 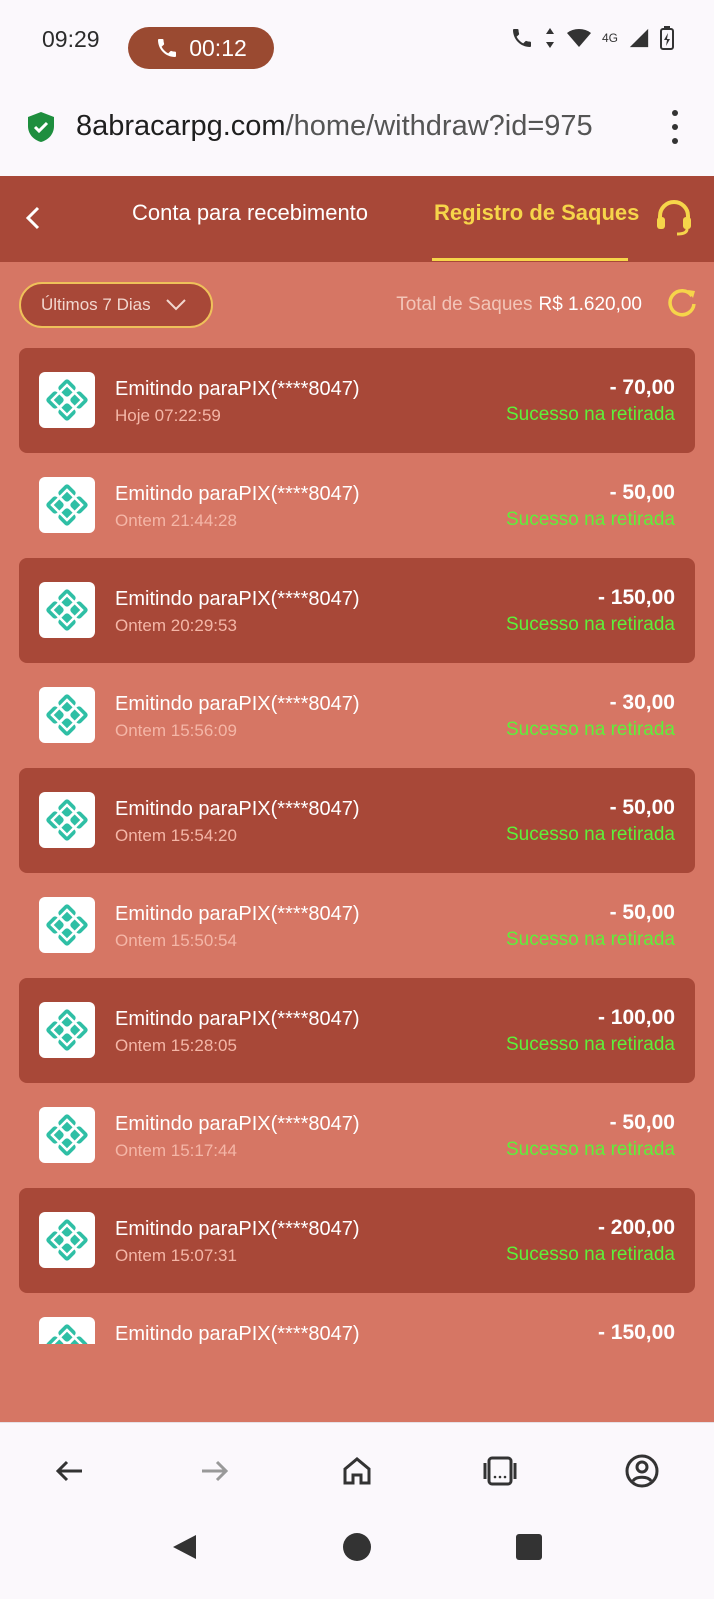 I want to click on withdrawal-time: Ontem 21:44:28, so click(x=176, y=520).